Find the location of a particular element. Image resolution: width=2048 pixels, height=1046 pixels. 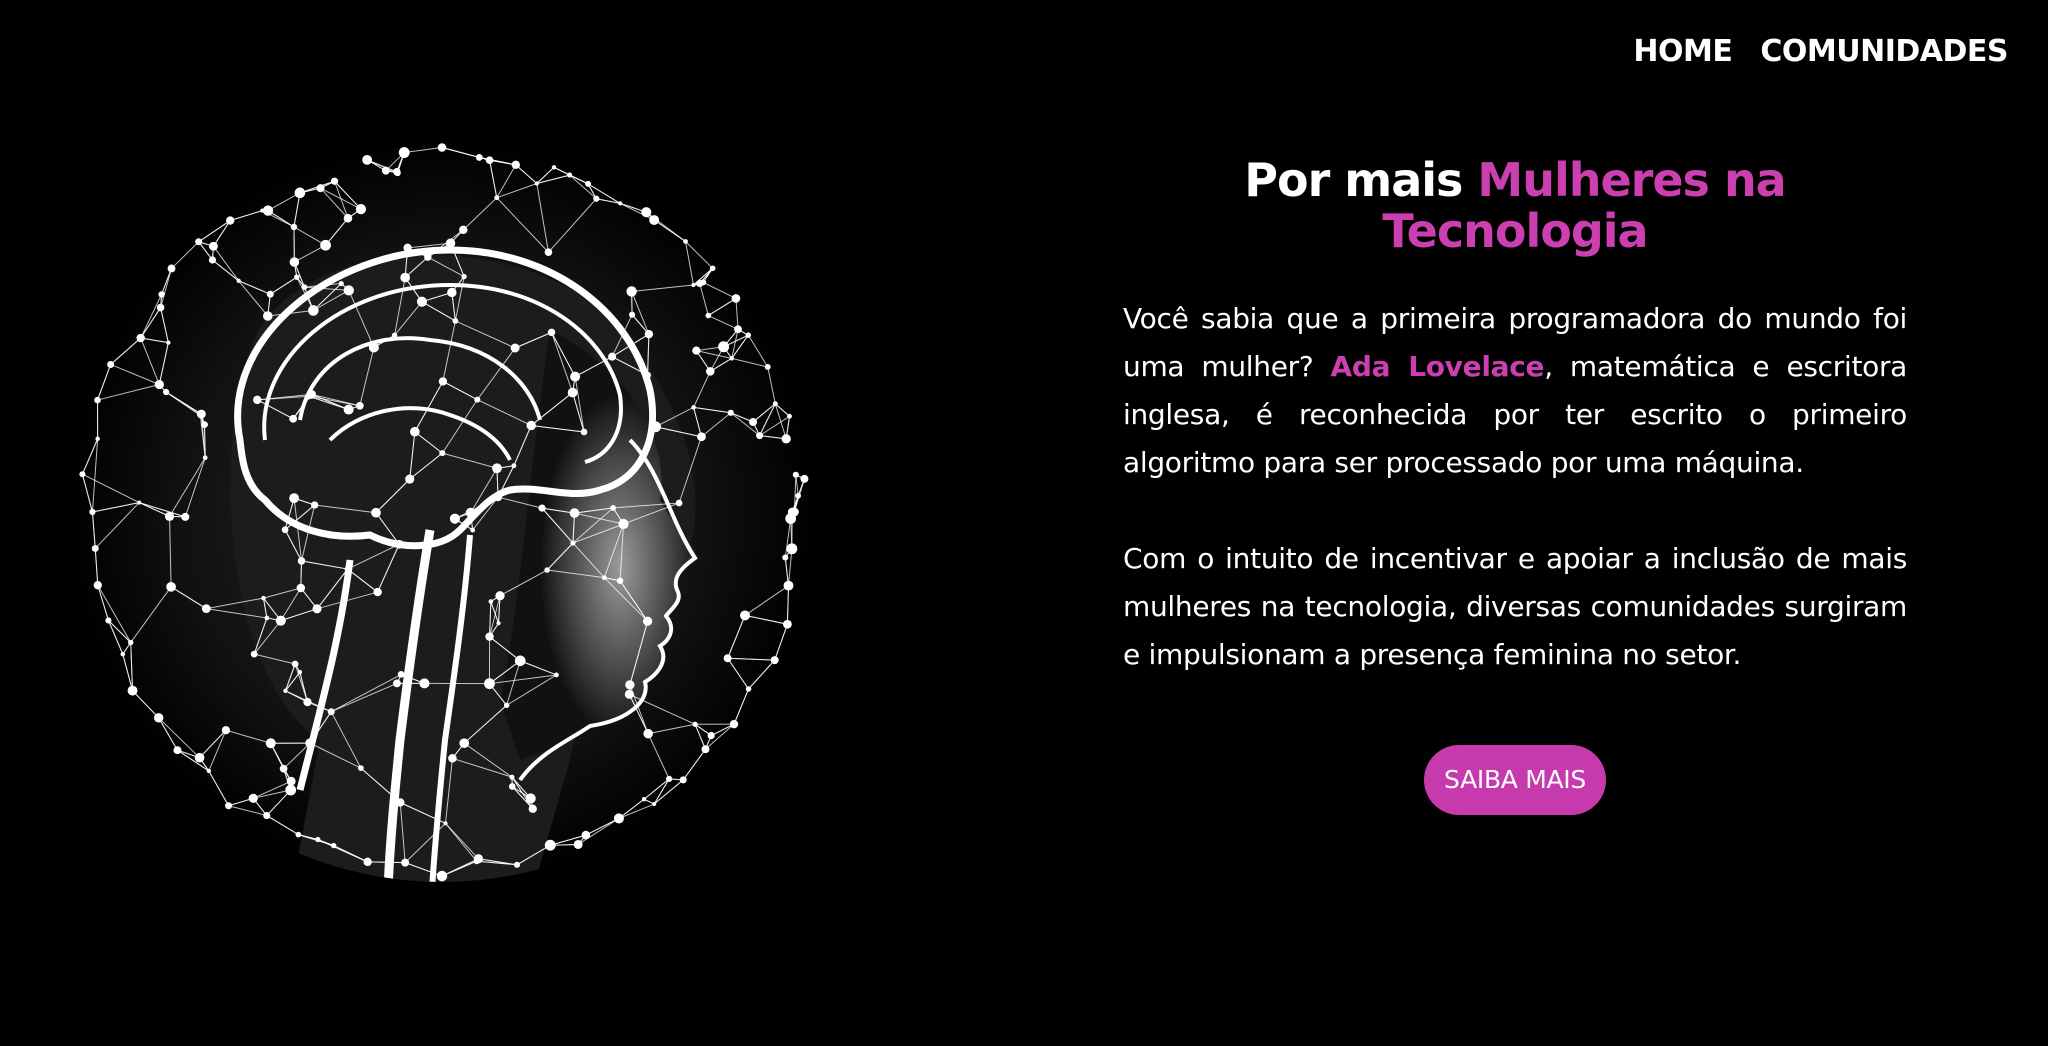

saiba-mais-button: SAIBA MAIS is located at coordinates (1515, 780).